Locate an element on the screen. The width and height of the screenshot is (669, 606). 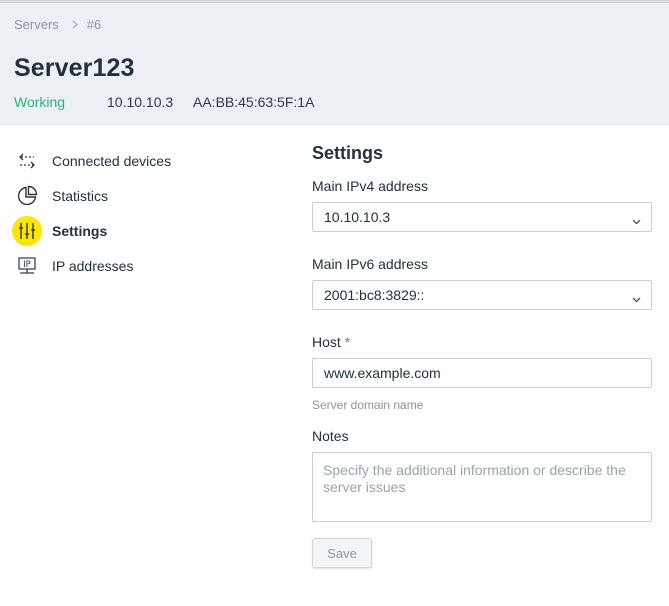
breadcrumb-servers-link: Servers is located at coordinates (36, 24).